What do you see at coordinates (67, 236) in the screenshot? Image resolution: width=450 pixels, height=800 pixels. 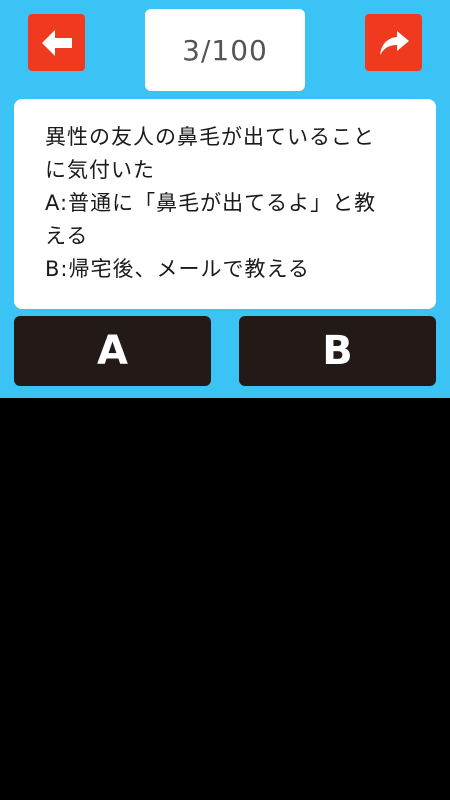 I see `option-a-text-cont: える` at bounding box center [67, 236].